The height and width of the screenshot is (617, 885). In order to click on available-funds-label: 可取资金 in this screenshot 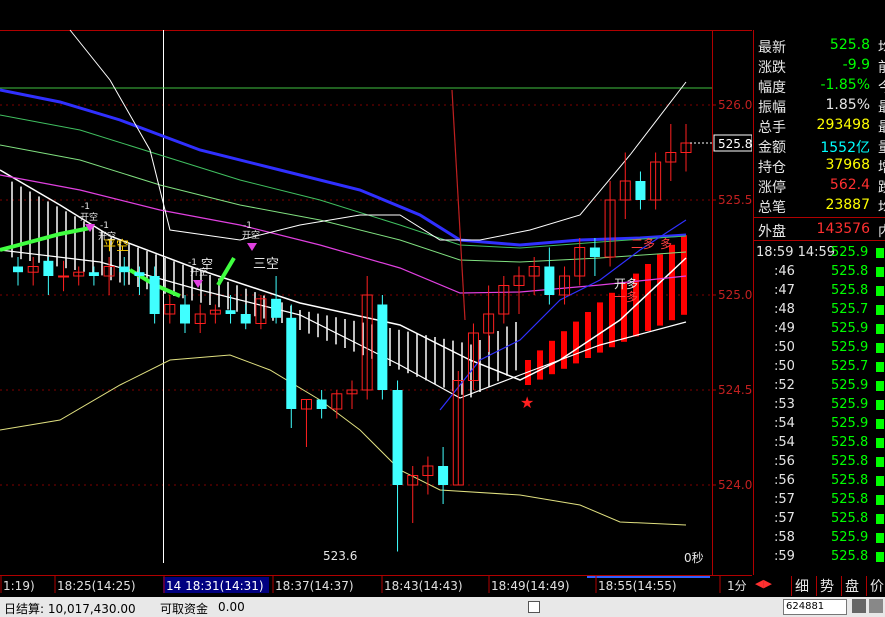, I will do `click(184, 609)`.